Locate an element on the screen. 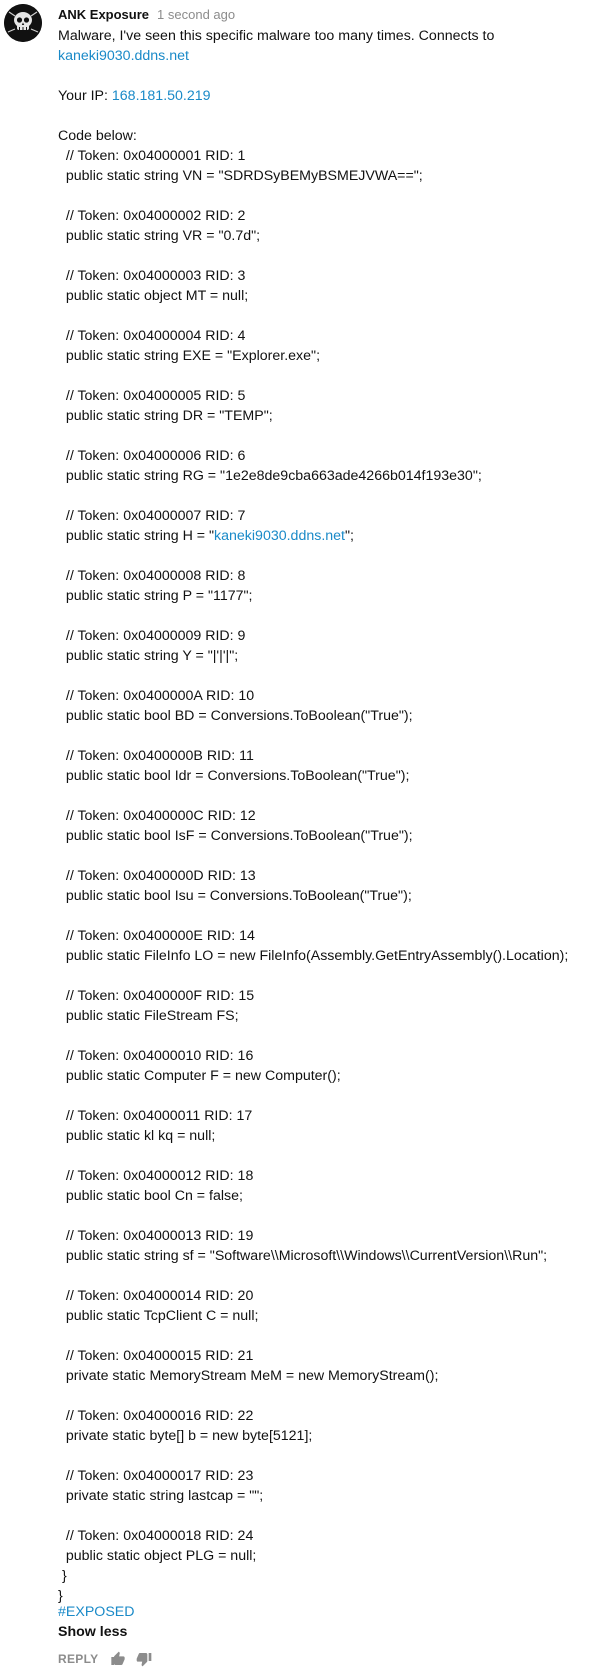 The width and height of the screenshot is (613, 1674). comment-line: // Token: 0x0400000B RID: 11 is located at coordinates (333, 756).